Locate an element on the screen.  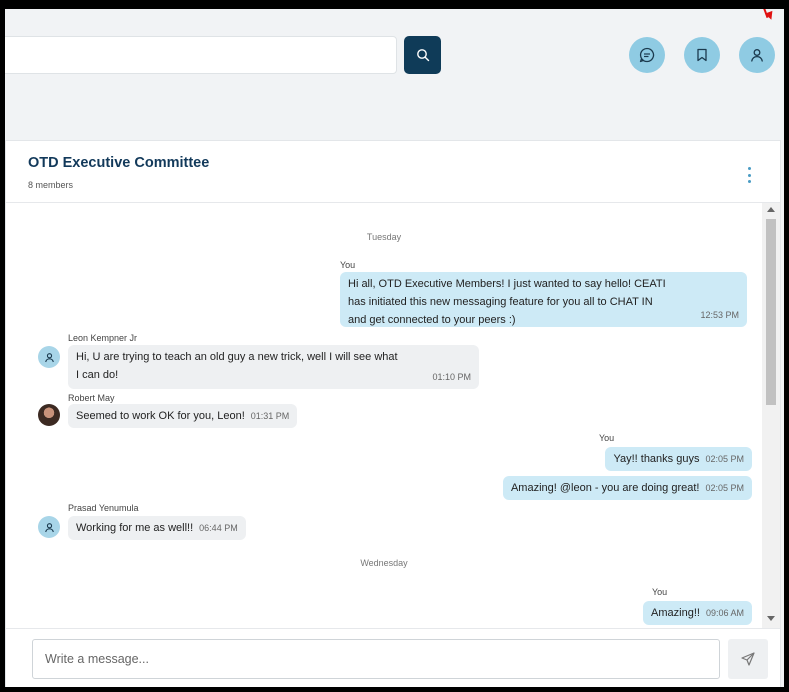
profile-button is located at coordinates (757, 55).